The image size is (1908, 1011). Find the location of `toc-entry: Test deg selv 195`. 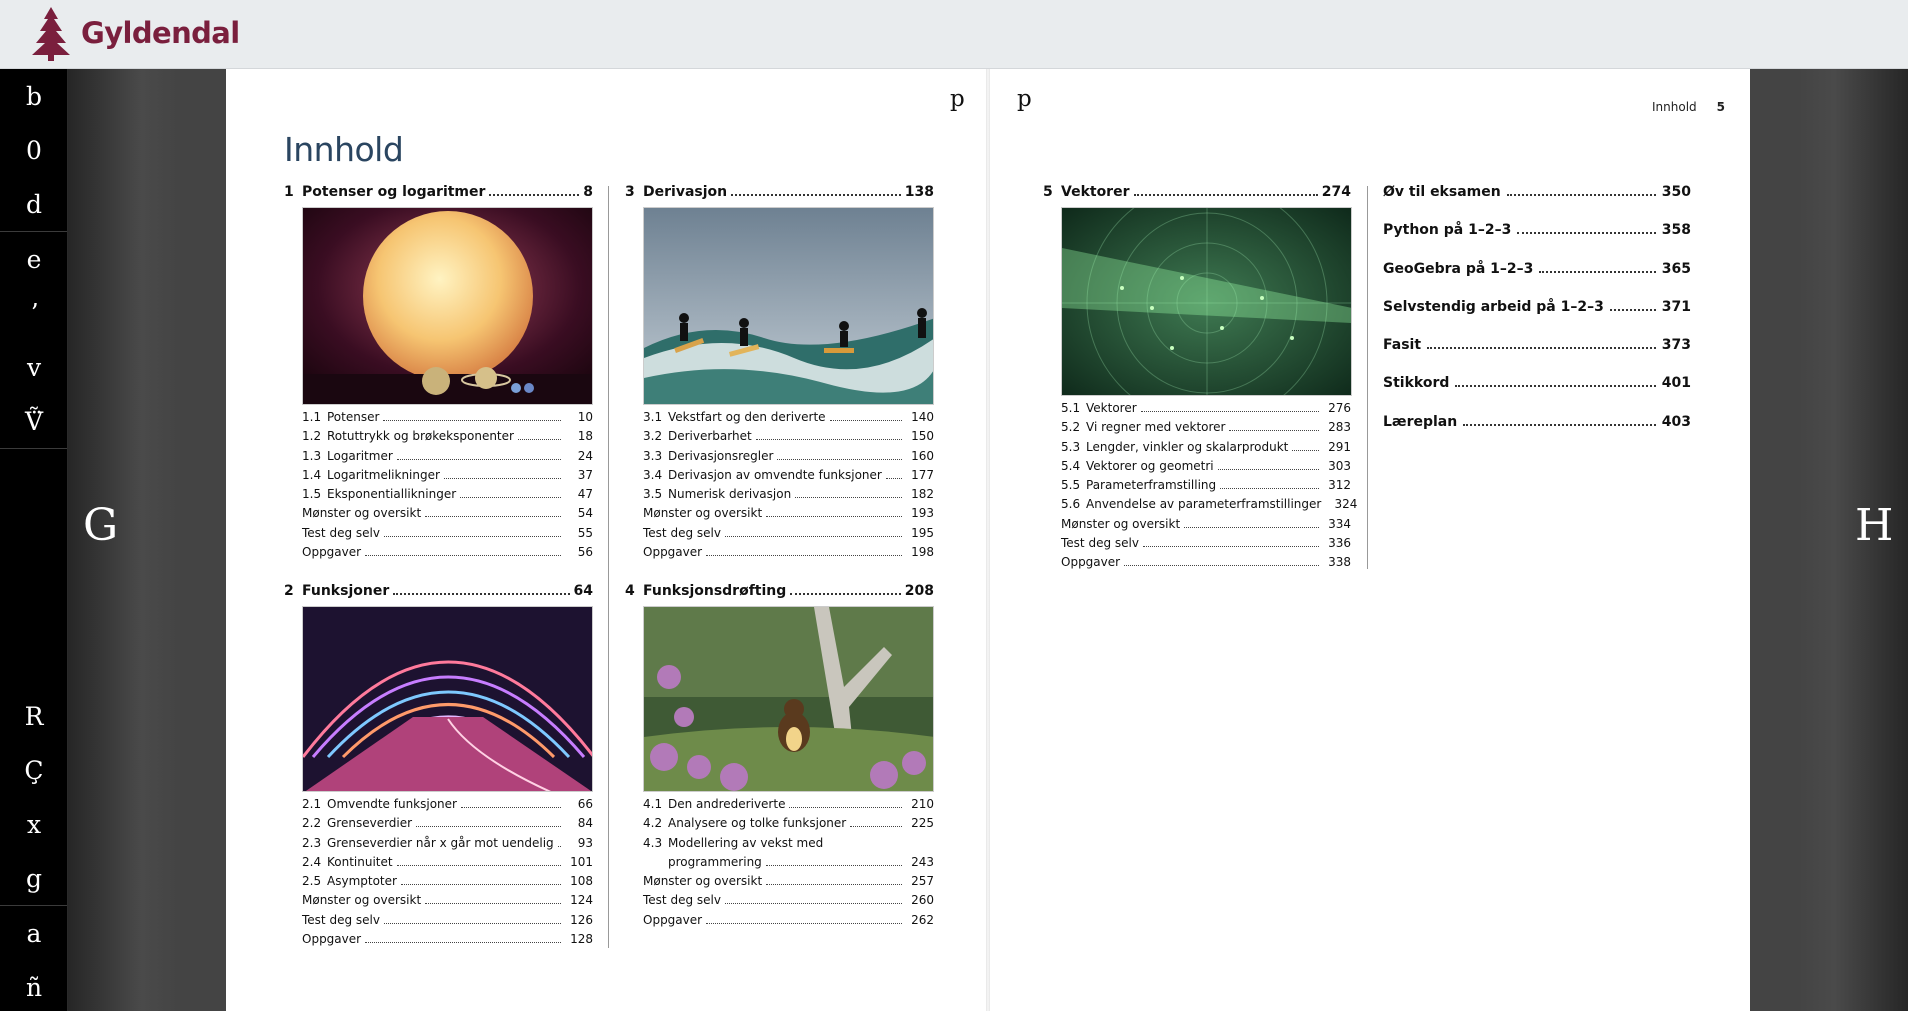

toc-entry: Test deg selv 195 is located at coordinates (788, 535).